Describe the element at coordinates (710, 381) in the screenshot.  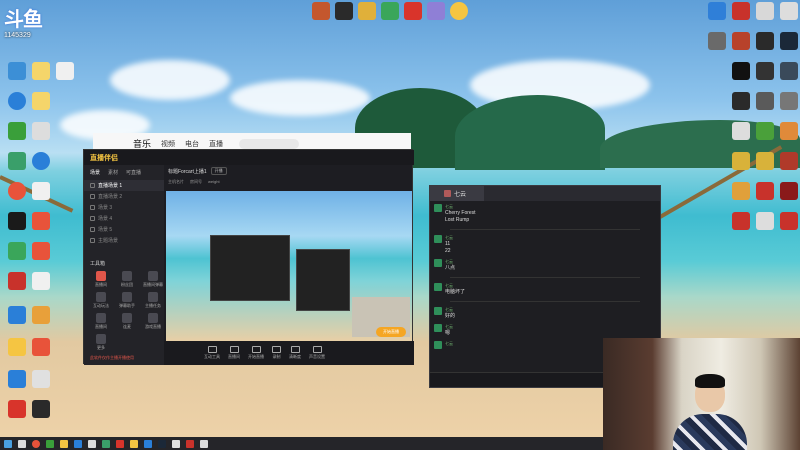
I see `streamer-hair` at that location.